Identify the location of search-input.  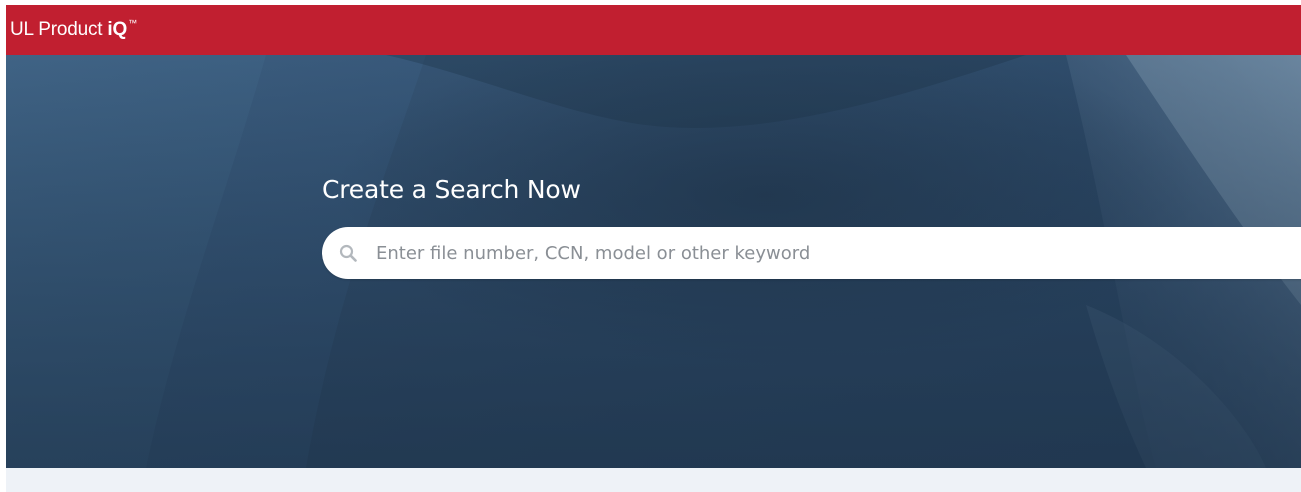
(826, 253).